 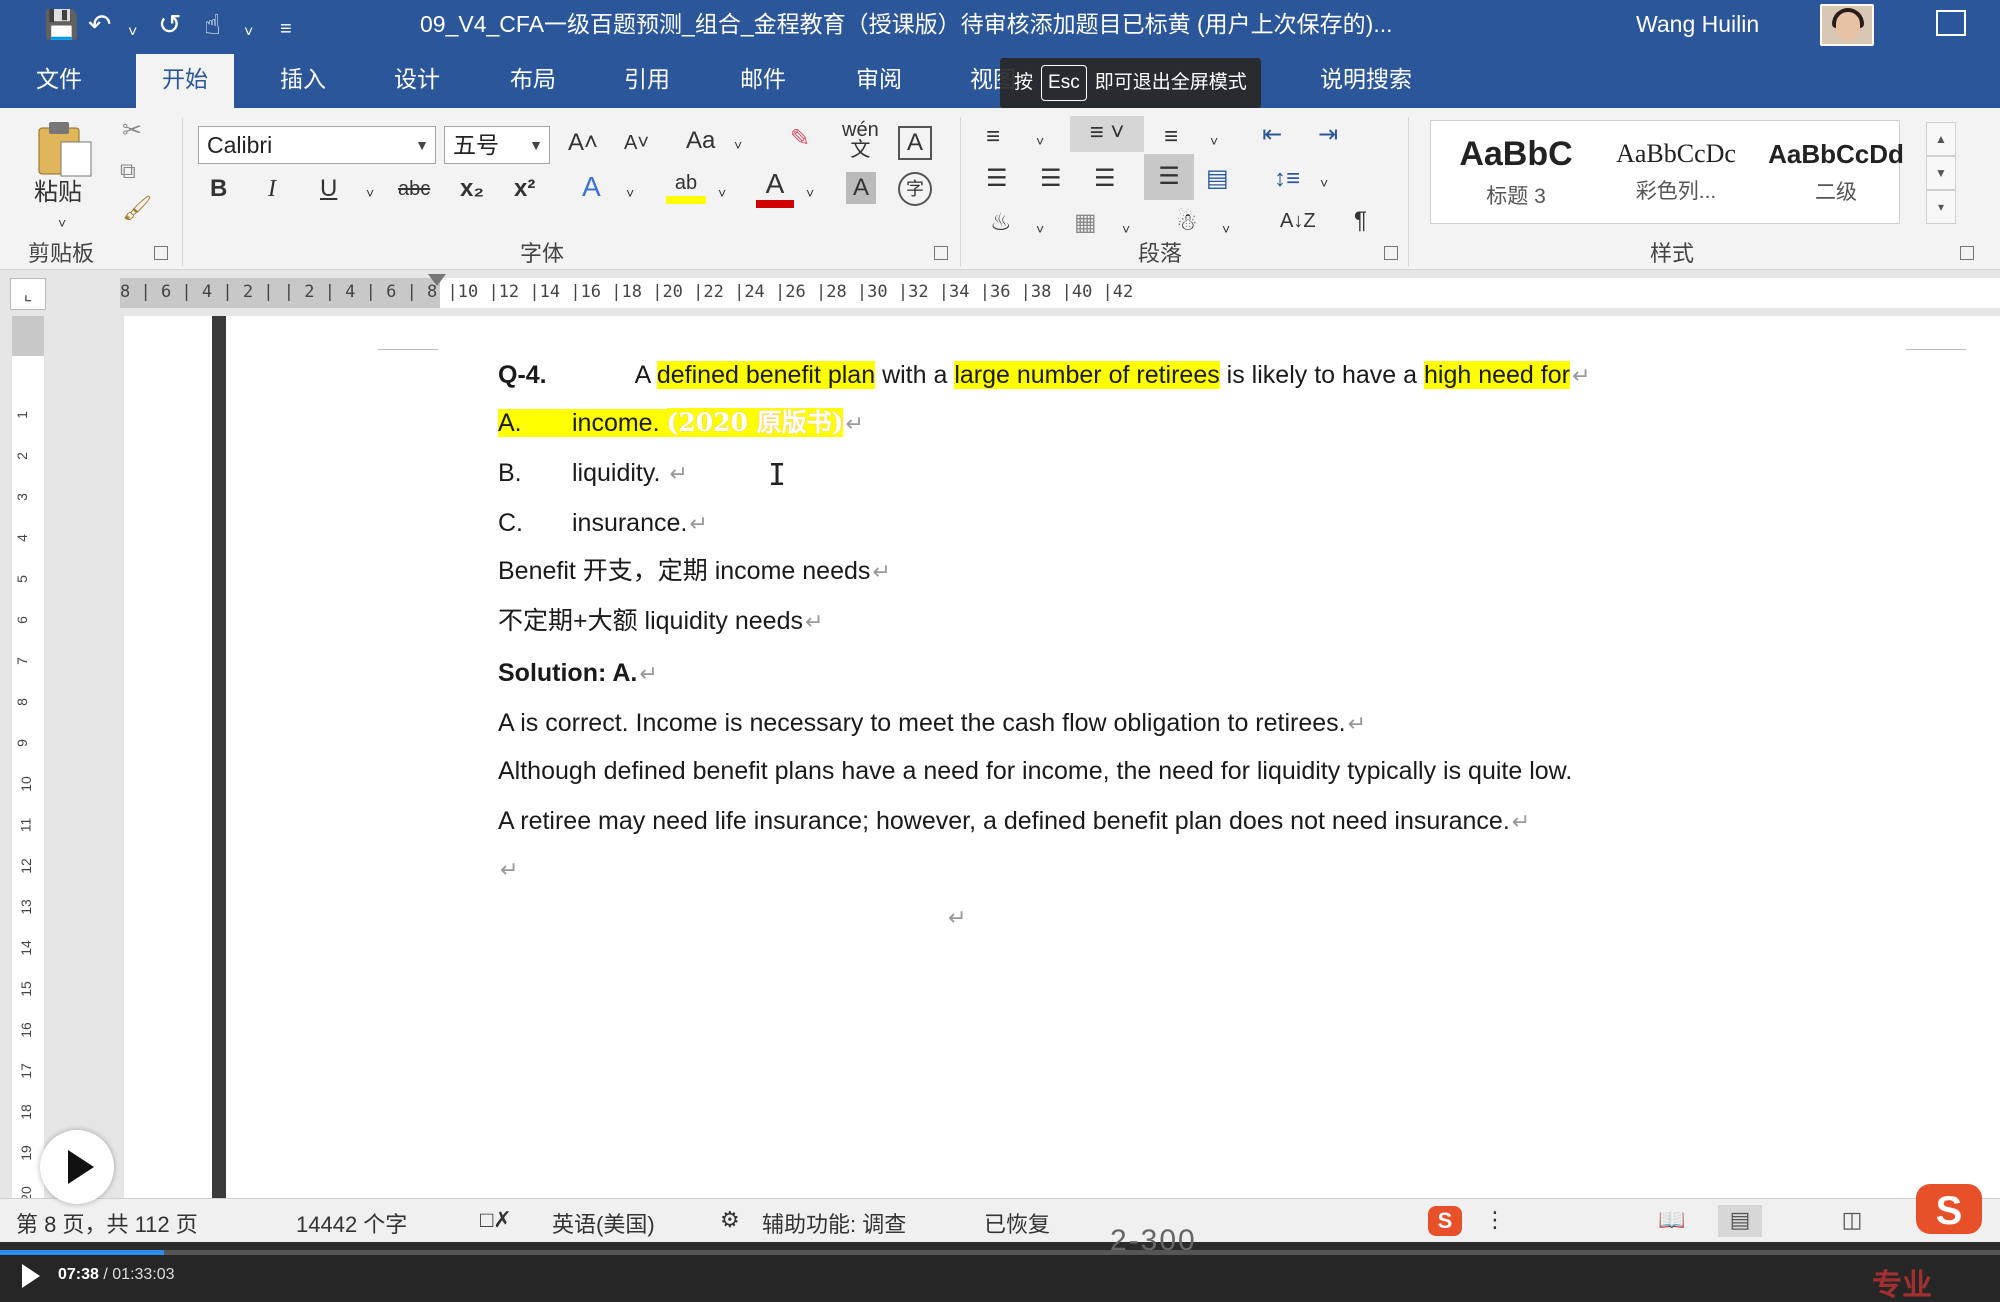 I want to click on font-launcher-icon, so click(x=941, y=253).